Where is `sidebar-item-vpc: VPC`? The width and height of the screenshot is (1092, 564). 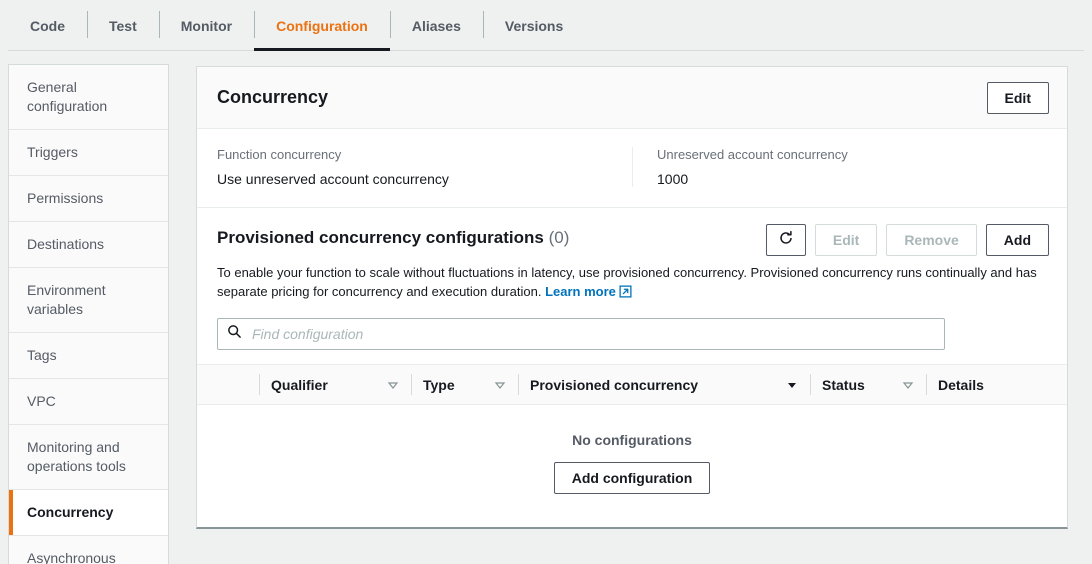
sidebar-item-vpc: VPC is located at coordinates (88, 402).